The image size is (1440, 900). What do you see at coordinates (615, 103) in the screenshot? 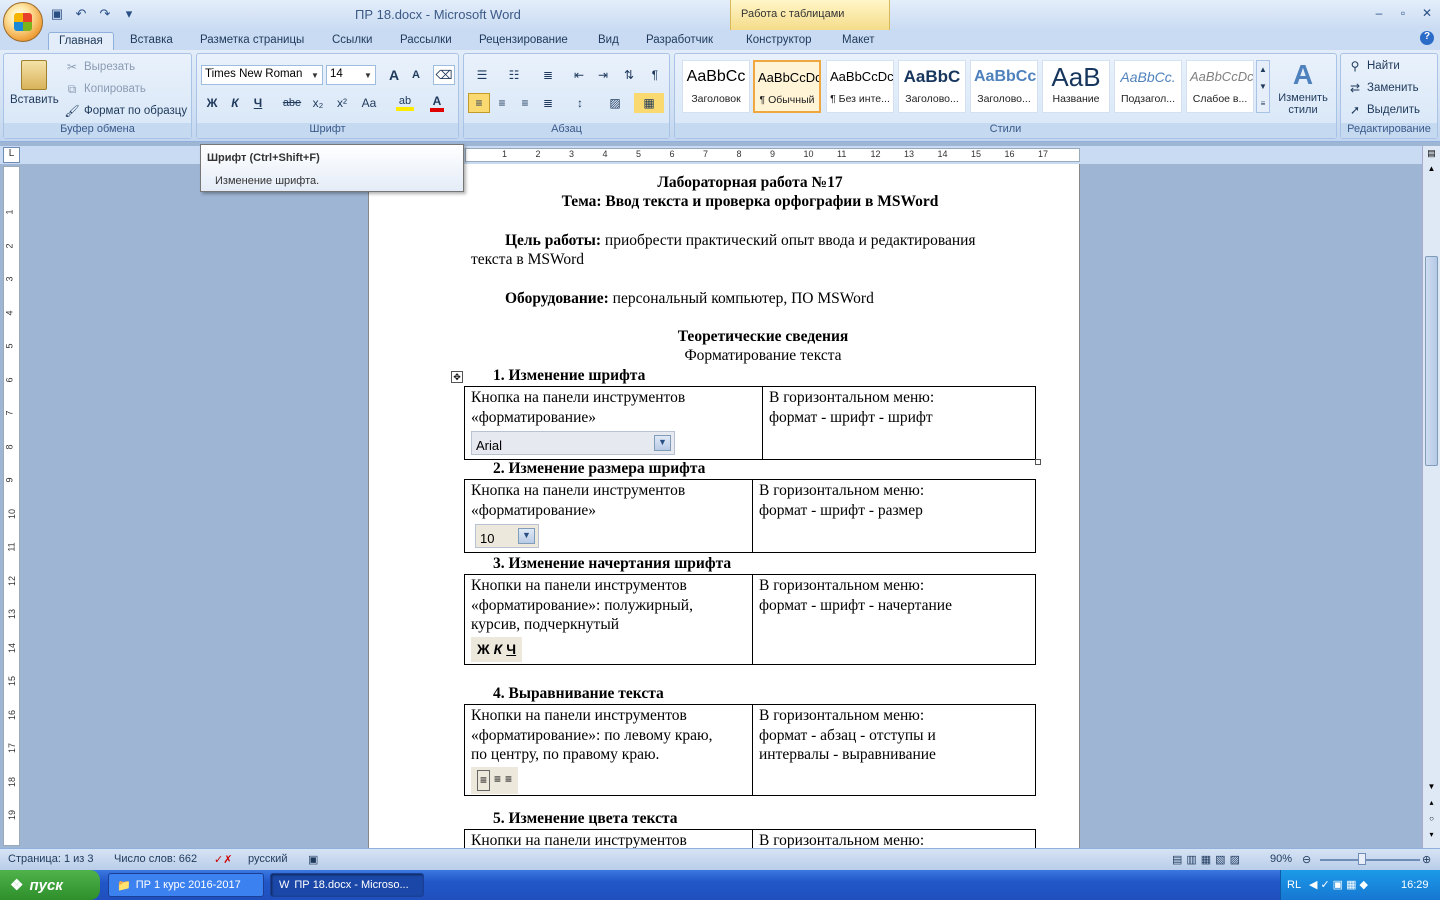
I see `shading-icon: ▨` at bounding box center [615, 103].